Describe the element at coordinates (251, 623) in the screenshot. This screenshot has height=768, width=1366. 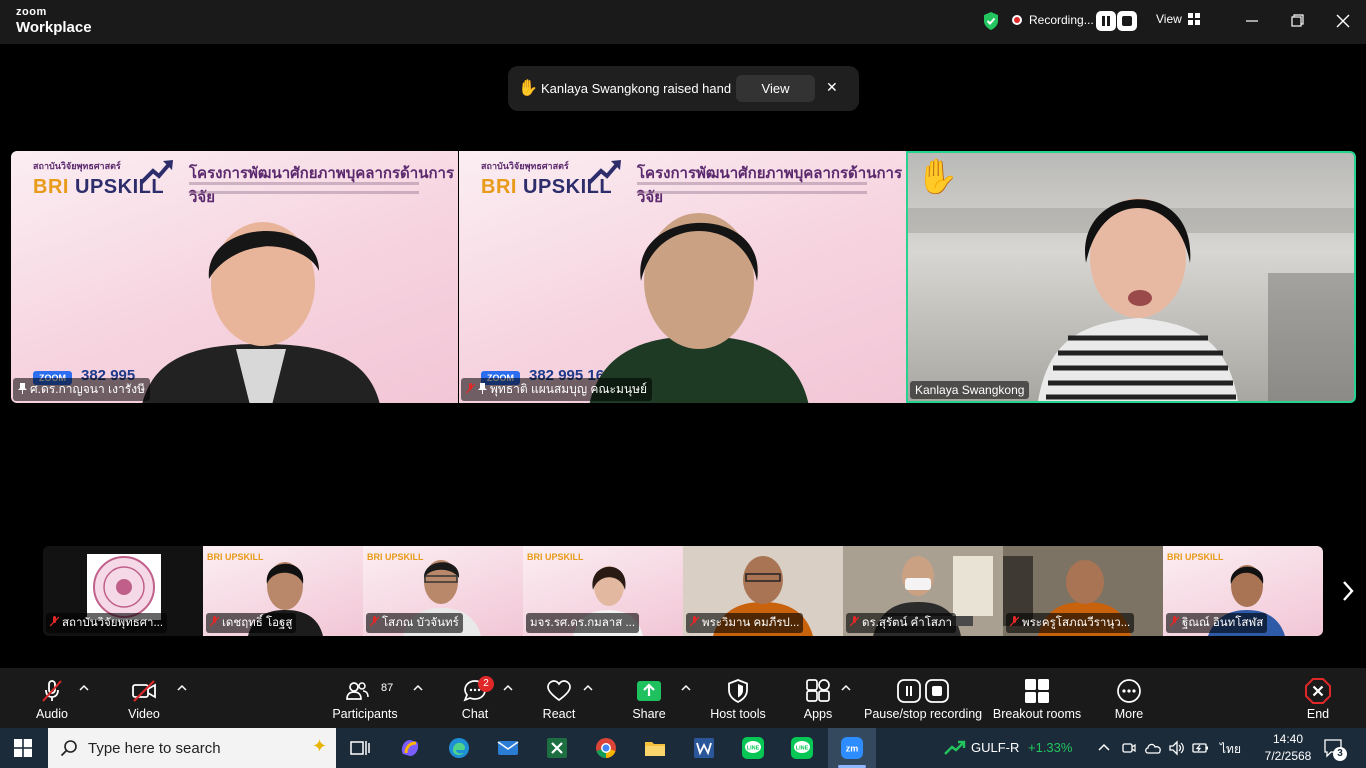
I see `filmstrip-name: เดชฤทธิ์ โอฐสู` at that location.